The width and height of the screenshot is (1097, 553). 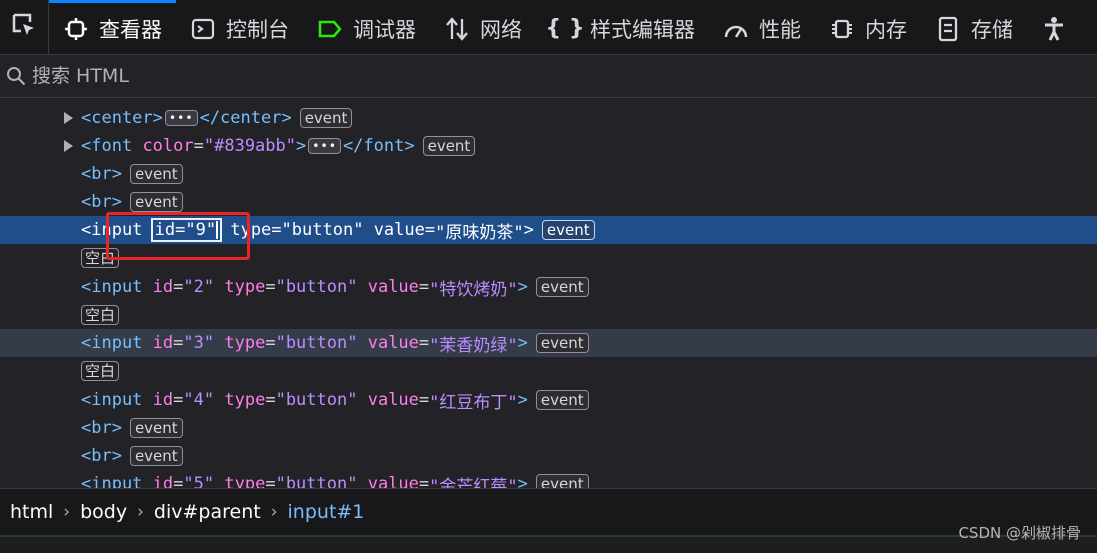 What do you see at coordinates (332, 76) in the screenshot?
I see `search-input` at bounding box center [332, 76].